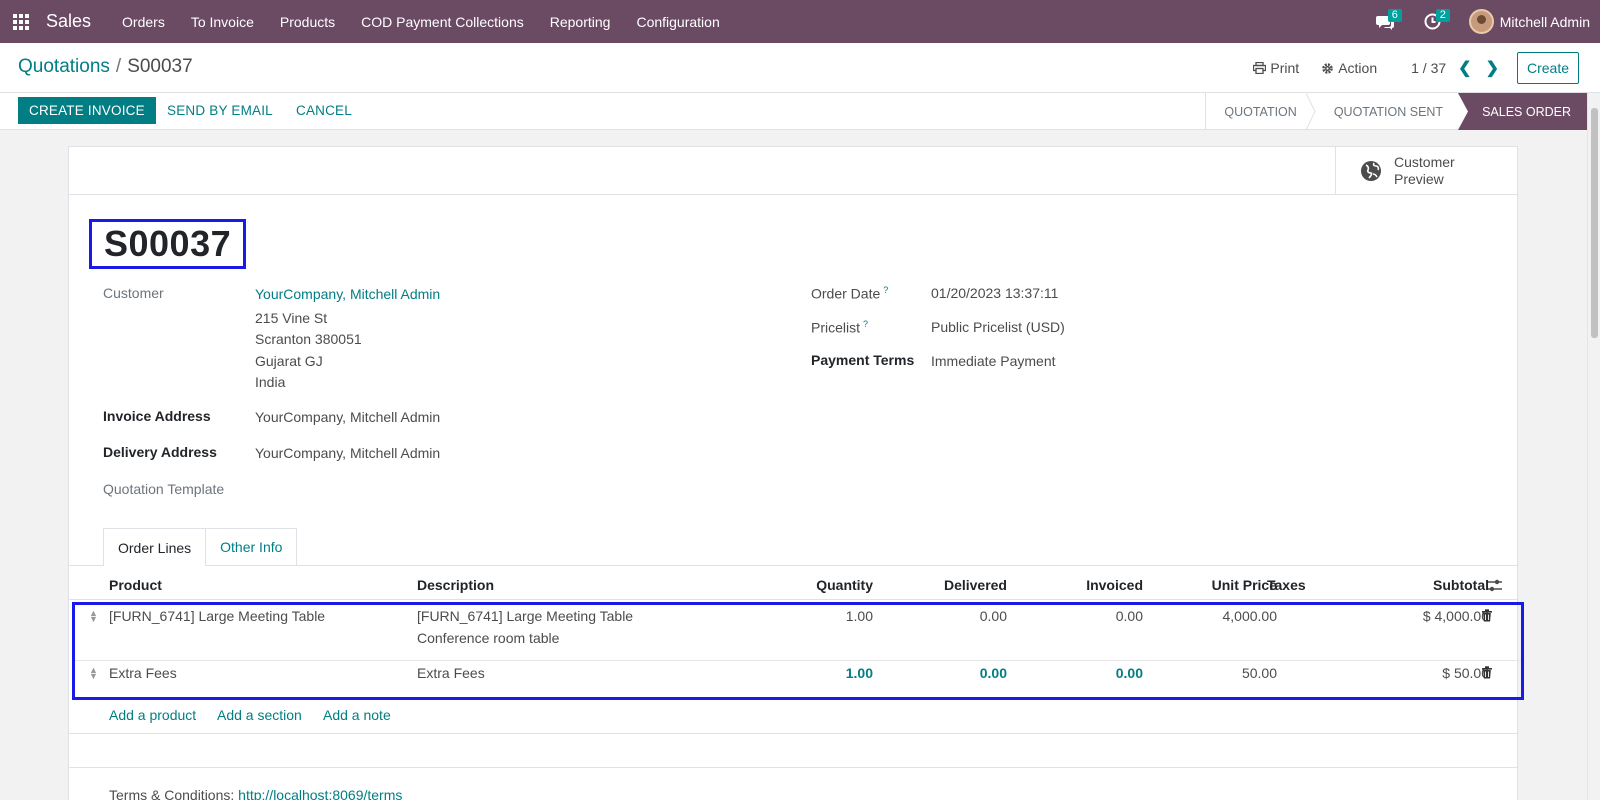 The height and width of the screenshot is (800, 1600). I want to click on invoice-address-field: YourCompany, Mitchell Admin, so click(347, 417).